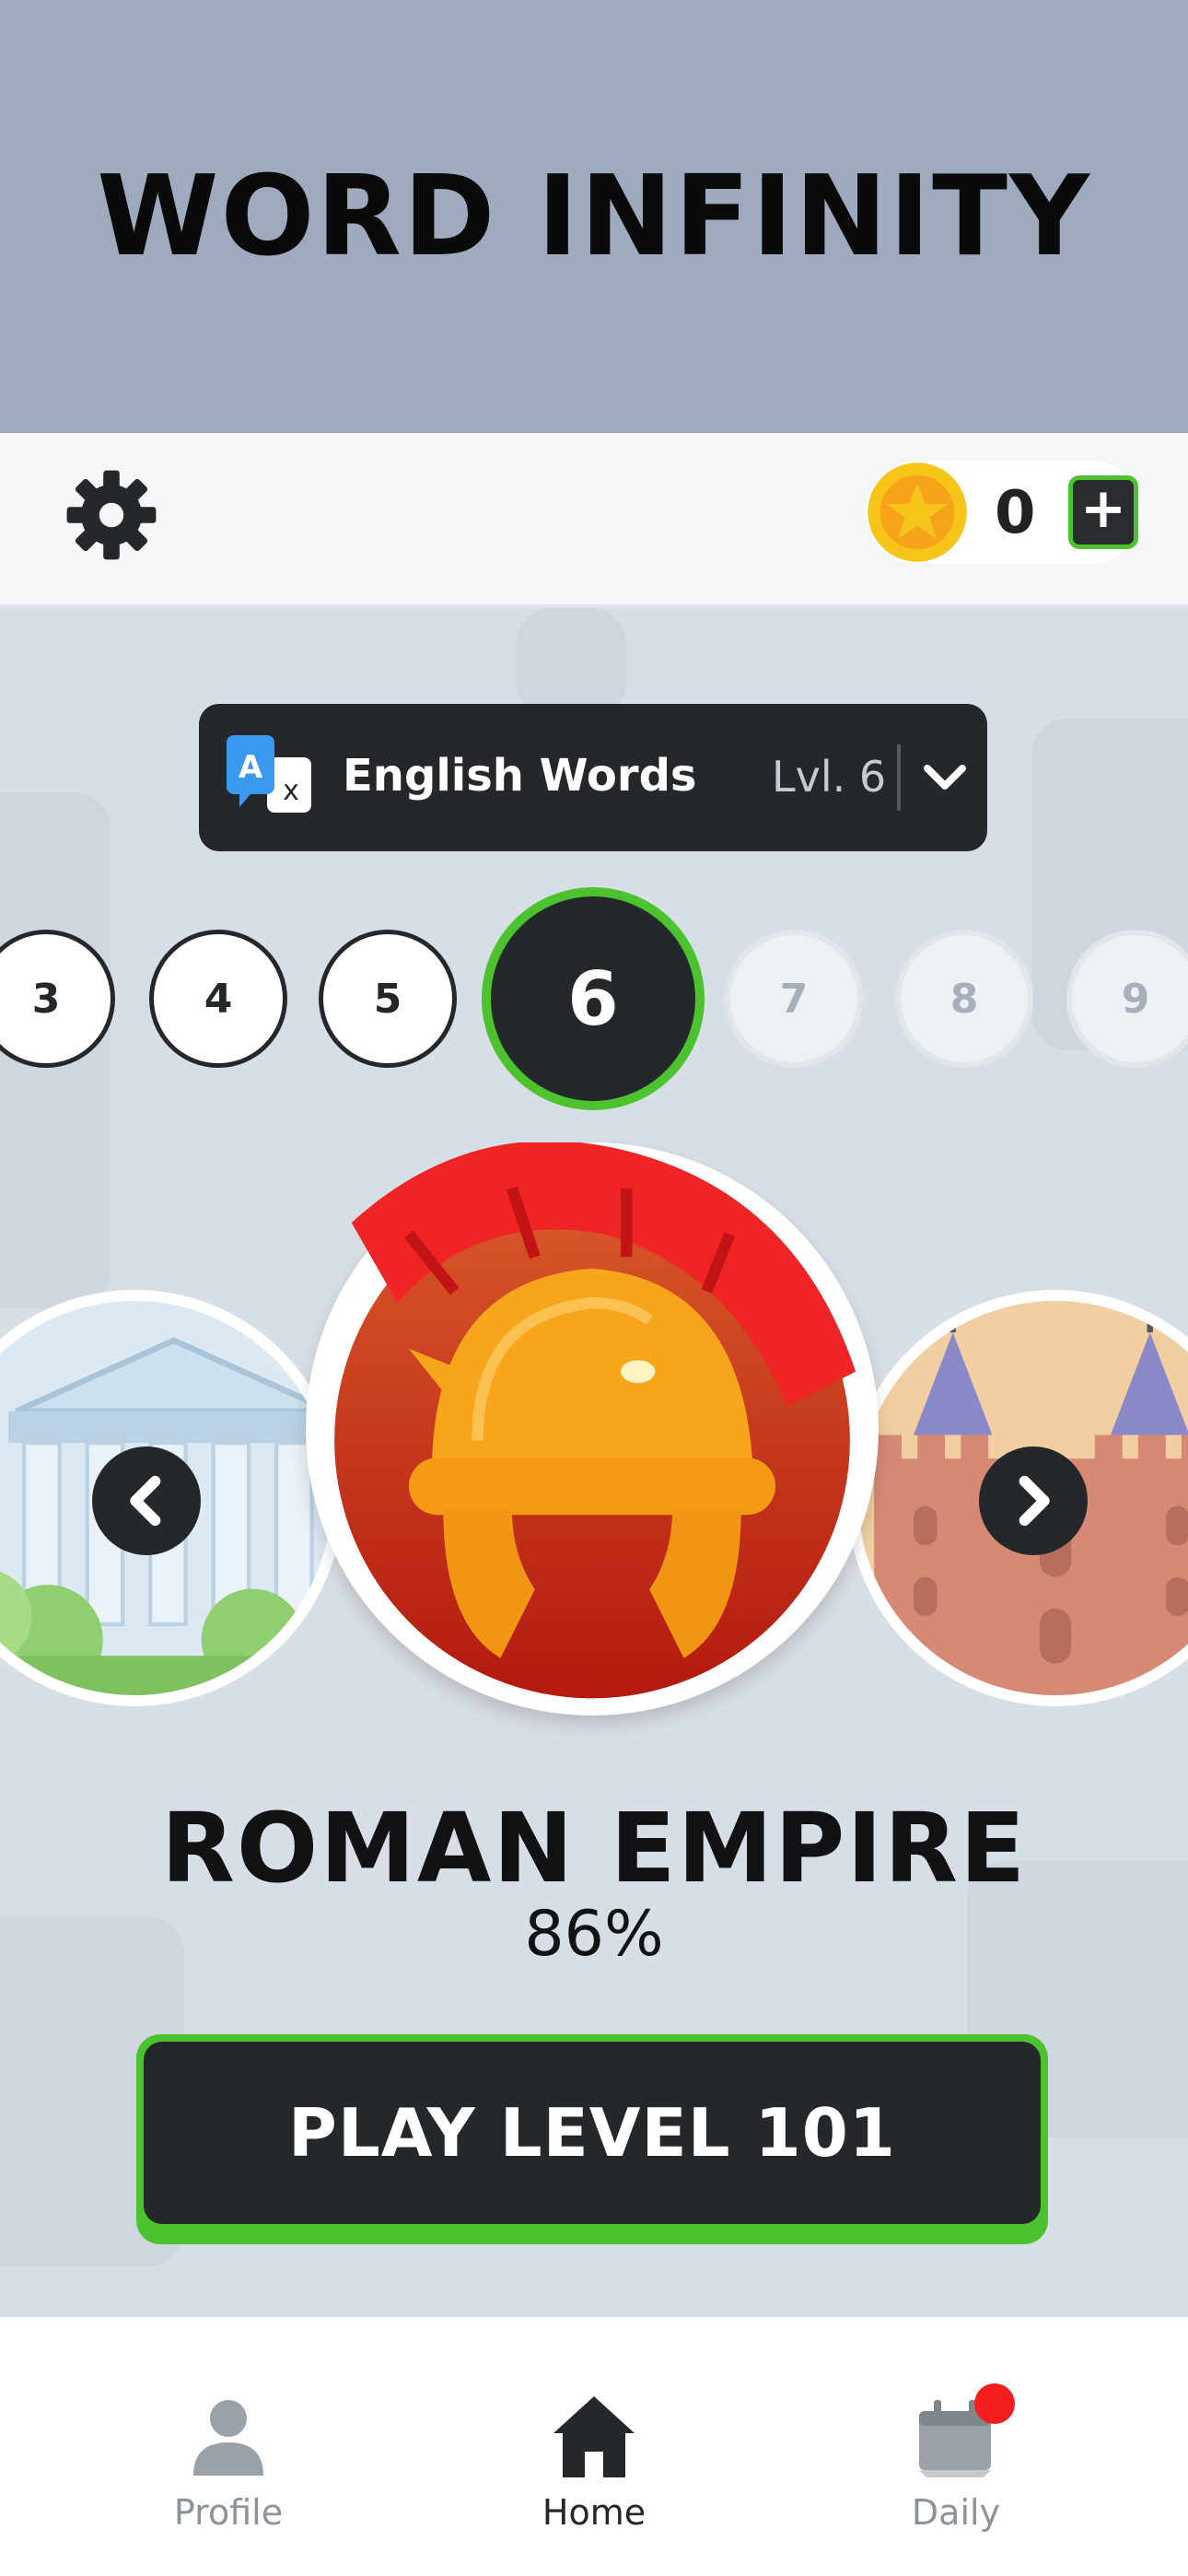 The height and width of the screenshot is (2576, 1188). What do you see at coordinates (594, 2512) in the screenshot?
I see `nav-home-label: Home` at bounding box center [594, 2512].